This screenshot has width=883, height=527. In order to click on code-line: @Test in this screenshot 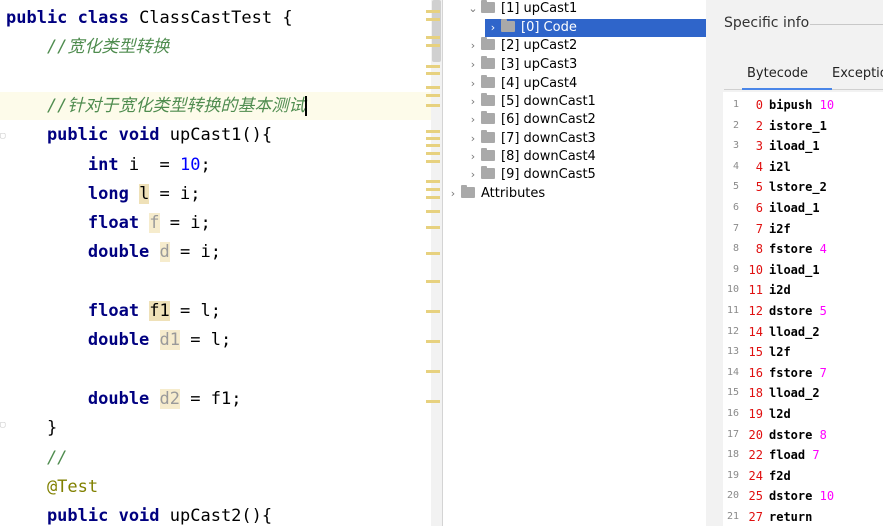, I will do `click(215, 487)`.